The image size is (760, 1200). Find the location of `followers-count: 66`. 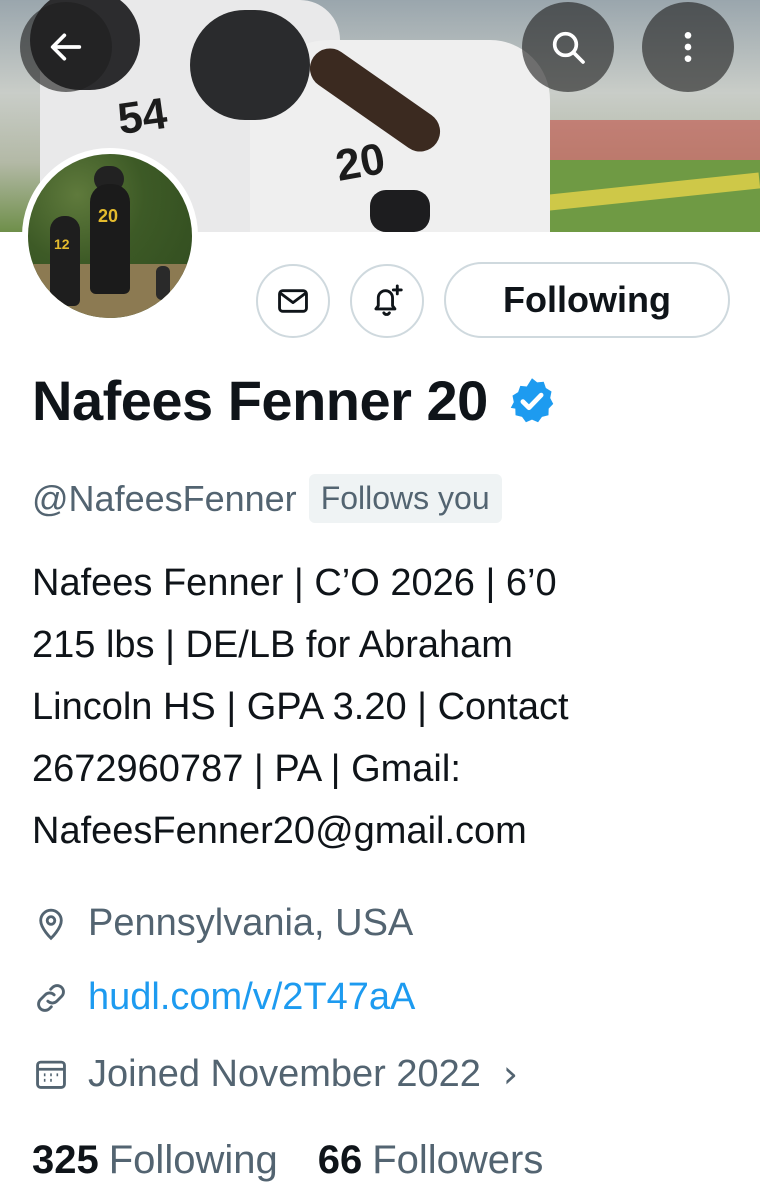

followers-count: 66 is located at coordinates (340, 1160).